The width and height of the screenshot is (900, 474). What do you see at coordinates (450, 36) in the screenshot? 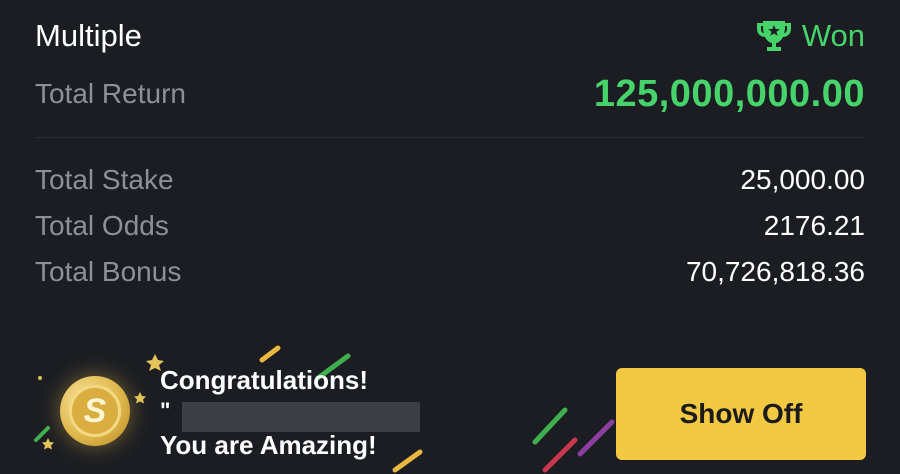
I see `bet-header: Multiple Won` at bounding box center [450, 36].